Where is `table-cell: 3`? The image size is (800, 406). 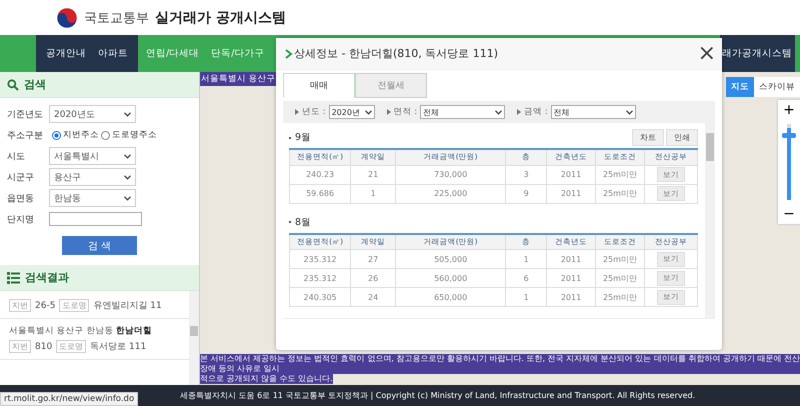 table-cell: 3 is located at coordinates (526, 174).